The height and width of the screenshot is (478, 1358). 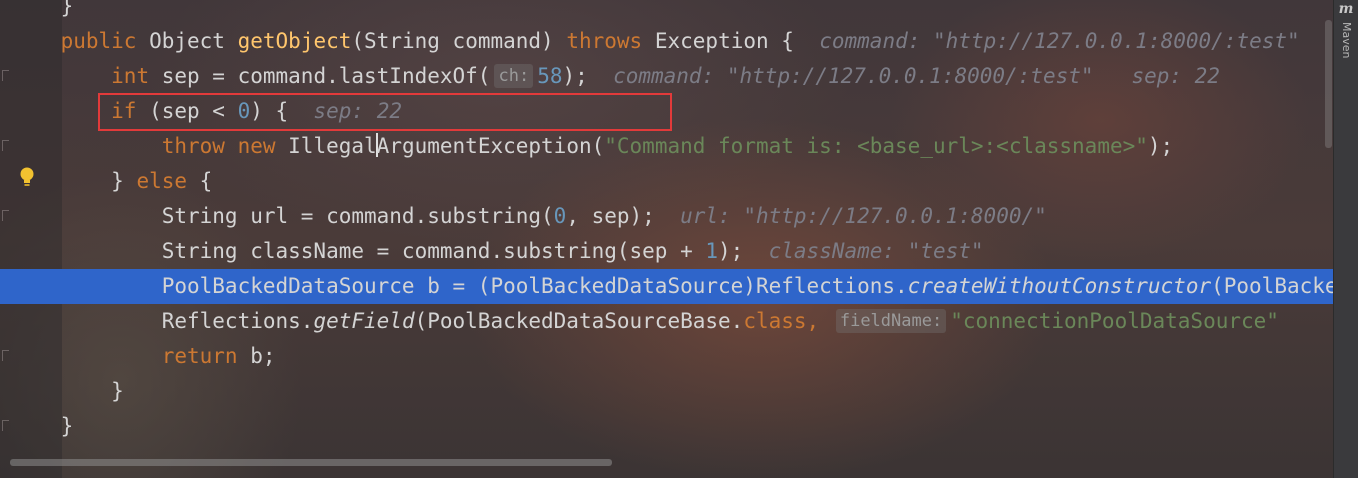 I want to click on debug-inline-value: command: "http://127.0.0.1:8000/:test", so click(x=1059, y=41).